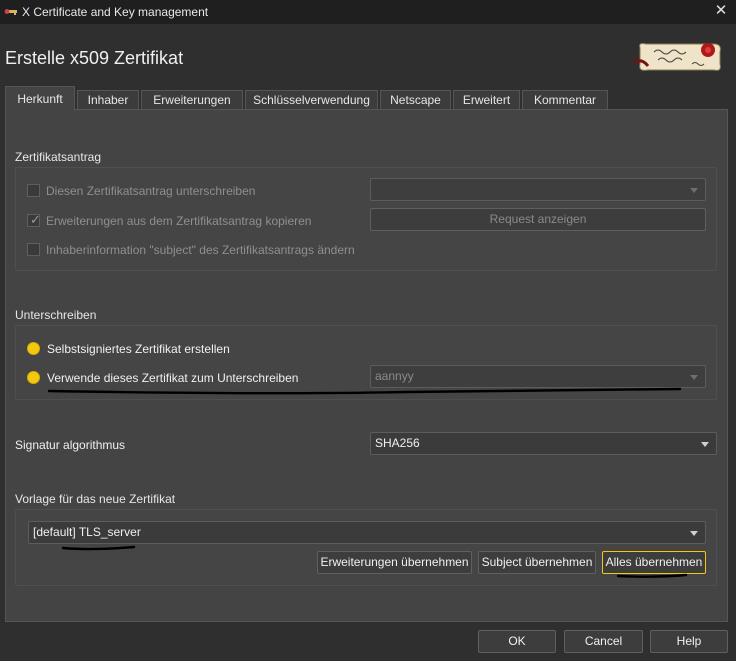  What do you see at coordinates (151, 191) in the screenshot?
I see `sign-request-label: Diesen Zertifikatsantrag unterschreiben` at bounding box center [151, 191].